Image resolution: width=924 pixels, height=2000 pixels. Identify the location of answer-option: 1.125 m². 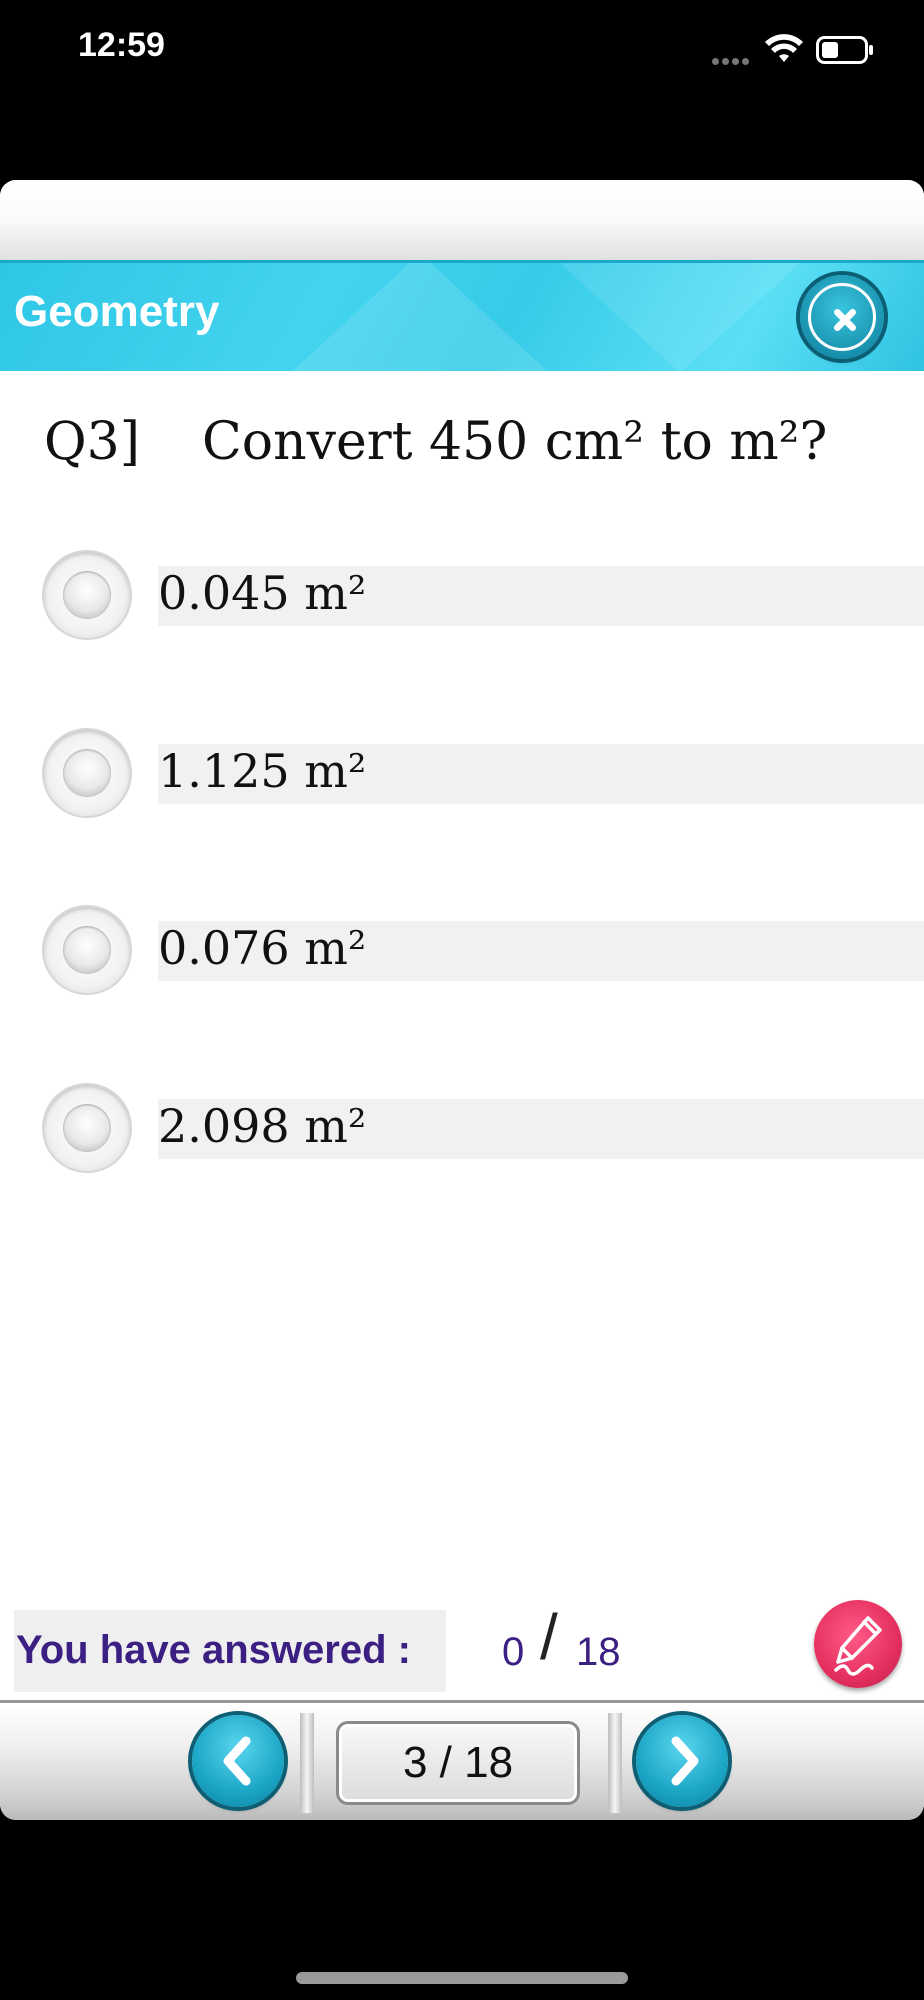
(462, 775).